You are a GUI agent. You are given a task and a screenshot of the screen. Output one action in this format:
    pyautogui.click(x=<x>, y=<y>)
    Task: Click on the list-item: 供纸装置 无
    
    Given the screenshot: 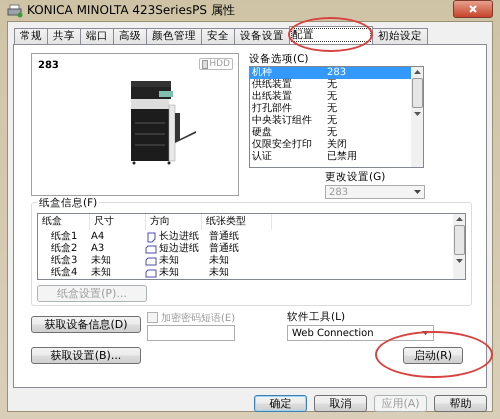 What is the action you would take?
    pyautogui.click(x=330, y=85)
    